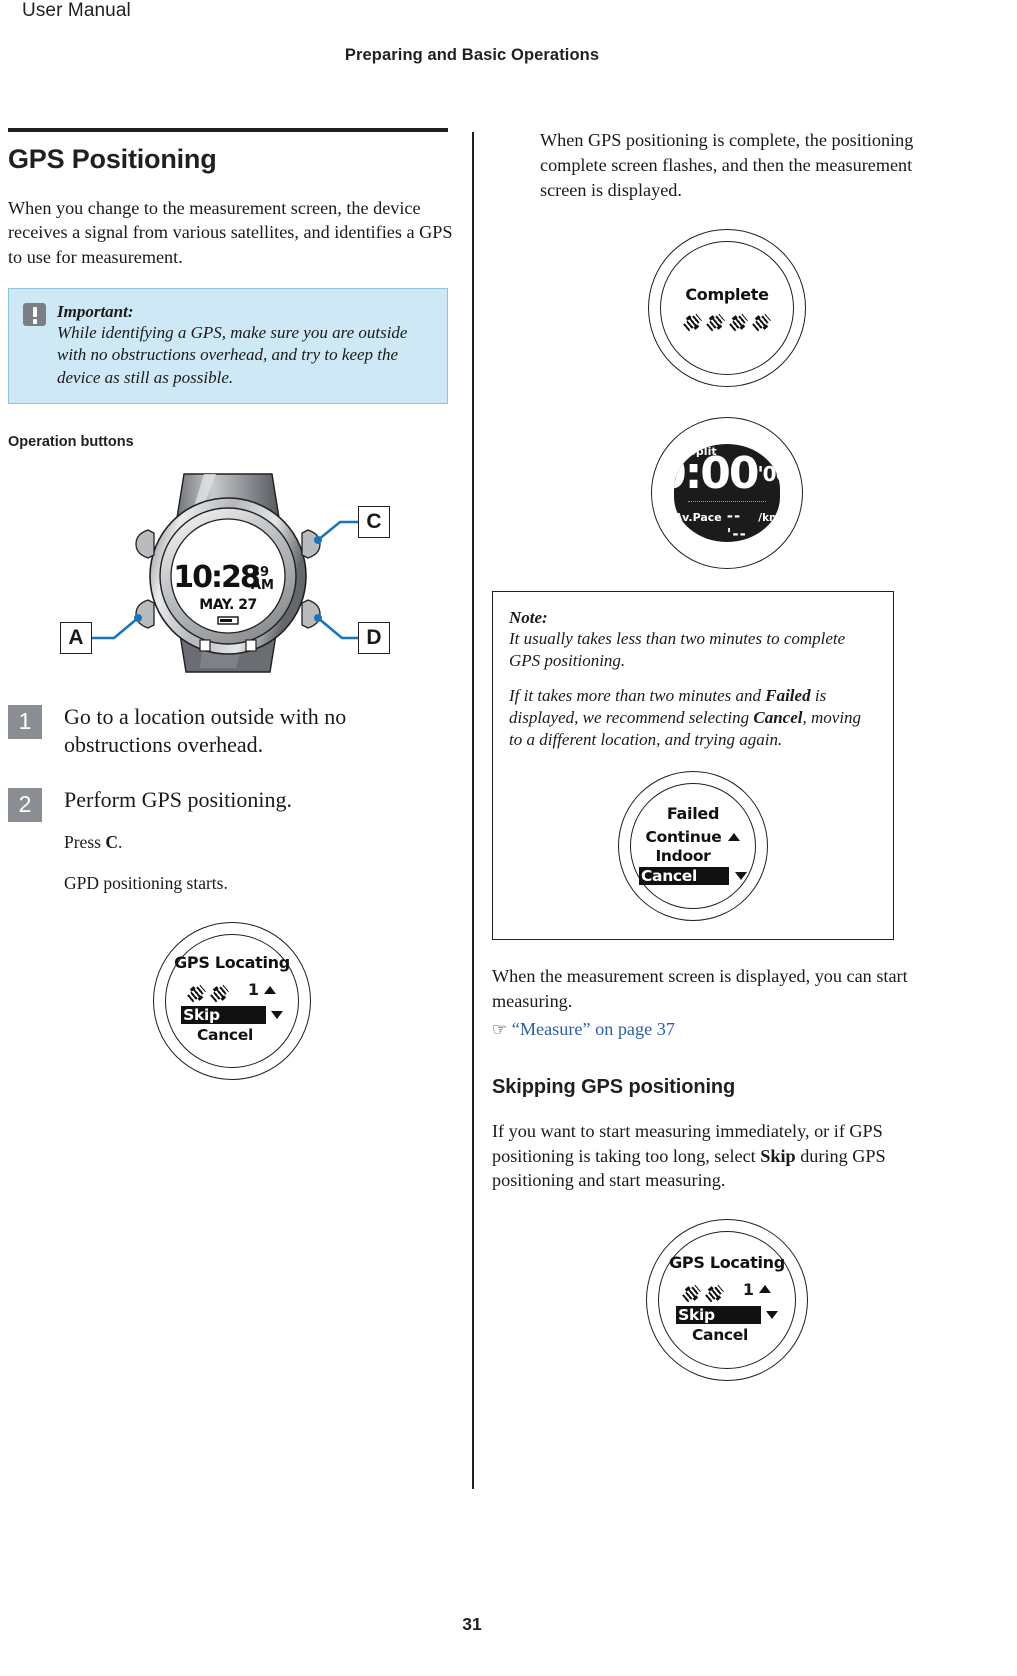 The height and width of the screenshot is (1676, 1017). What do you see at coordinates (34, 315) in the screenshot?
I see `exclamation-icon` at bounding box center [34, 315].